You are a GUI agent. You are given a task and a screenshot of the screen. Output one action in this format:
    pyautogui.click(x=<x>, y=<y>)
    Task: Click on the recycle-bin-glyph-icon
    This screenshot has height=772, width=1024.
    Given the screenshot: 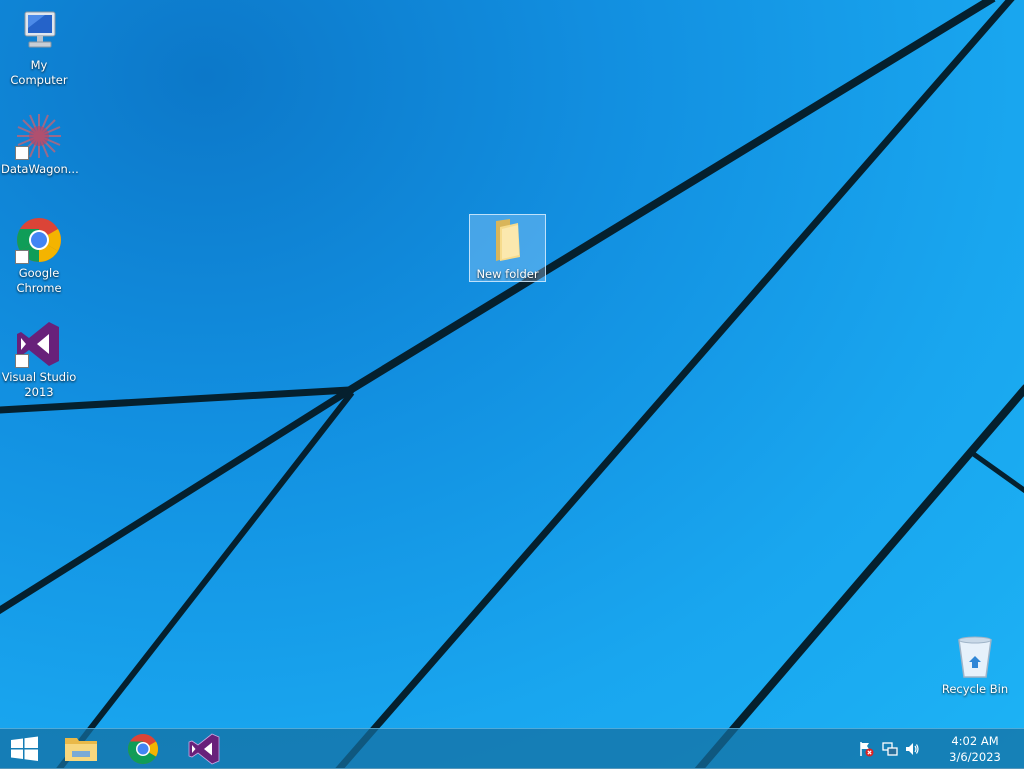 What is the action you would take?
    pyautogui.click(x=975, y=656)
    